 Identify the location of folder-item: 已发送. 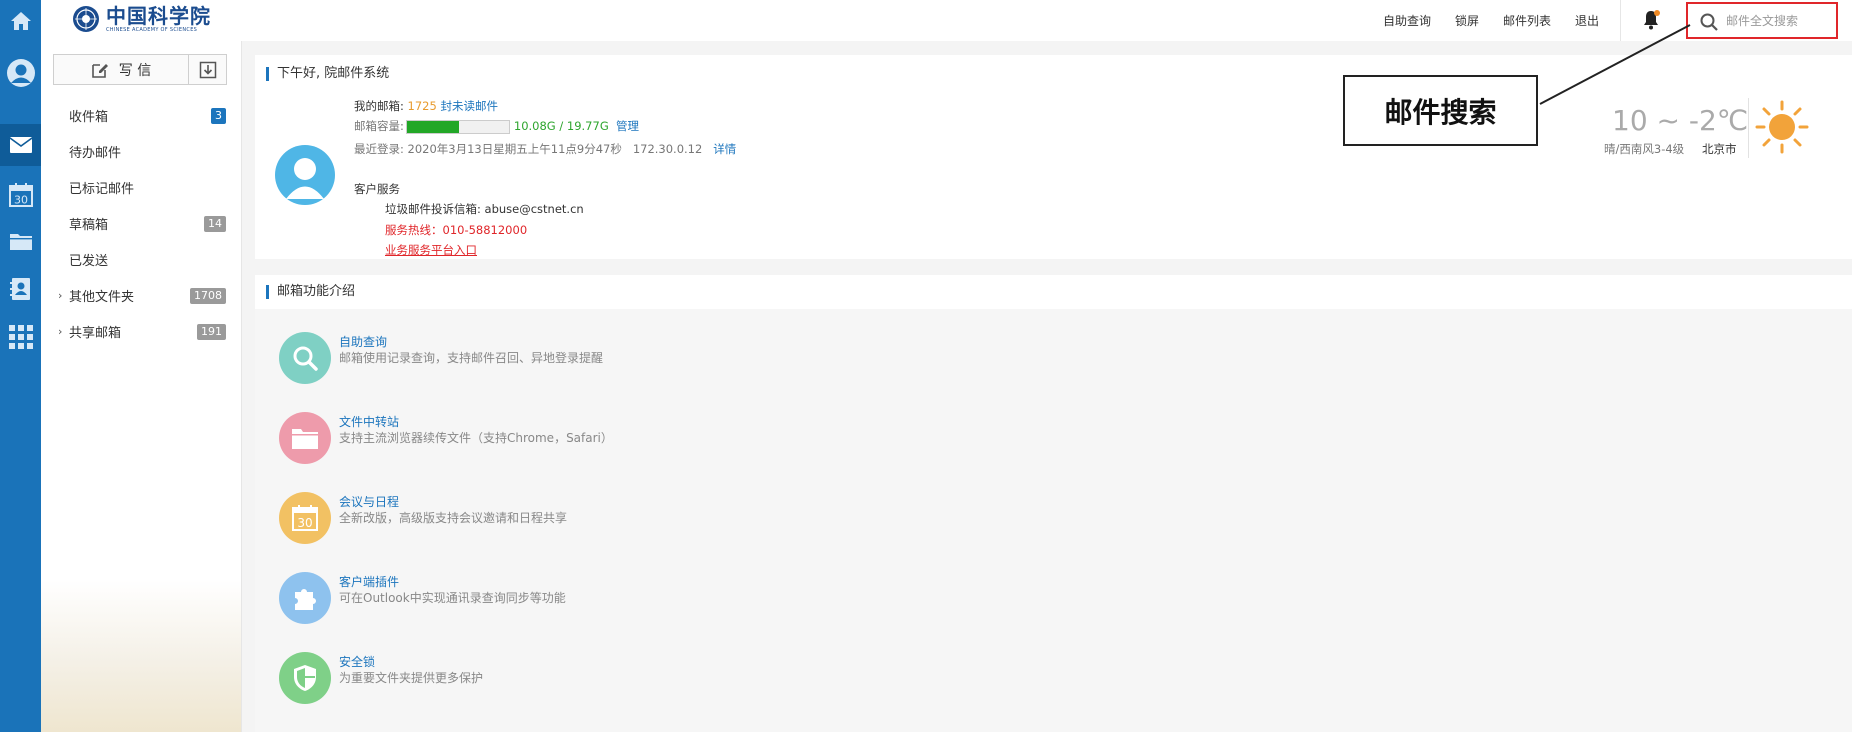
(141, 259).